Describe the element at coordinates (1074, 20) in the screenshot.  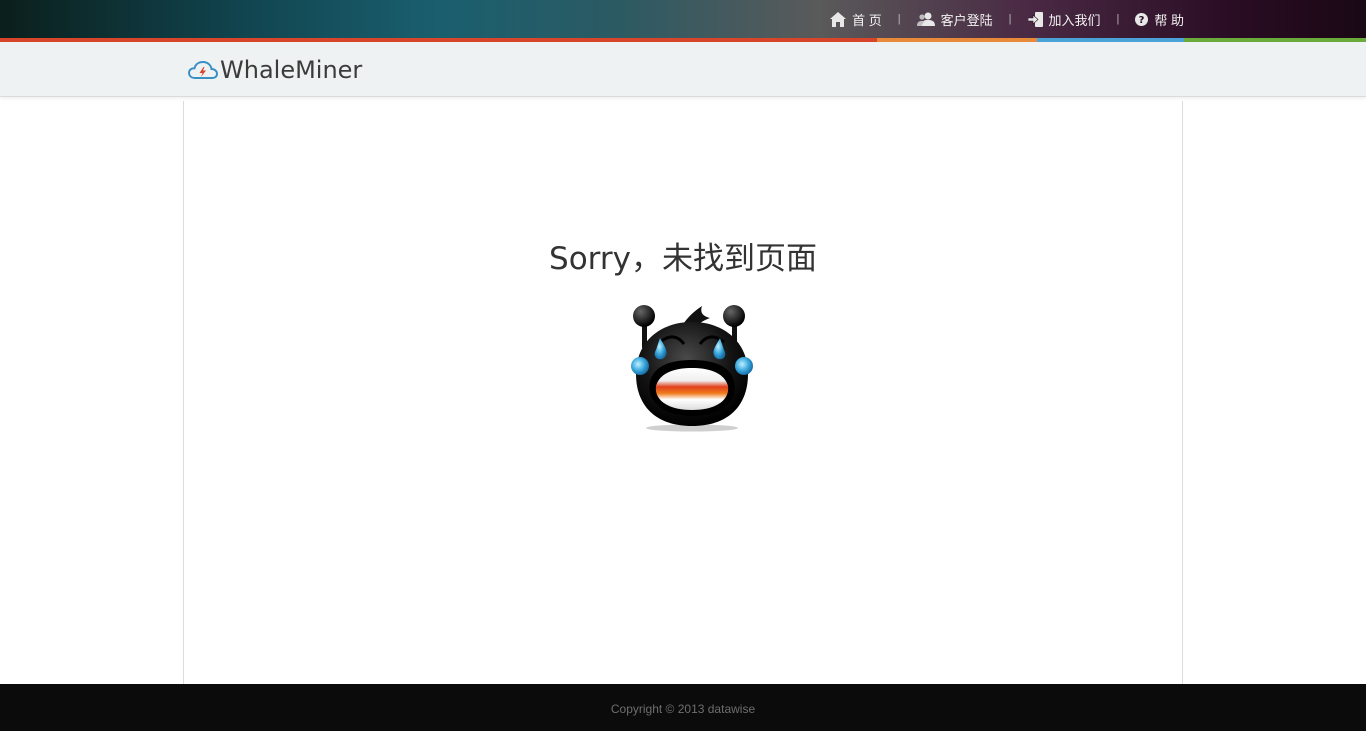
I see `nav-join-label: 加入我们` at that location.